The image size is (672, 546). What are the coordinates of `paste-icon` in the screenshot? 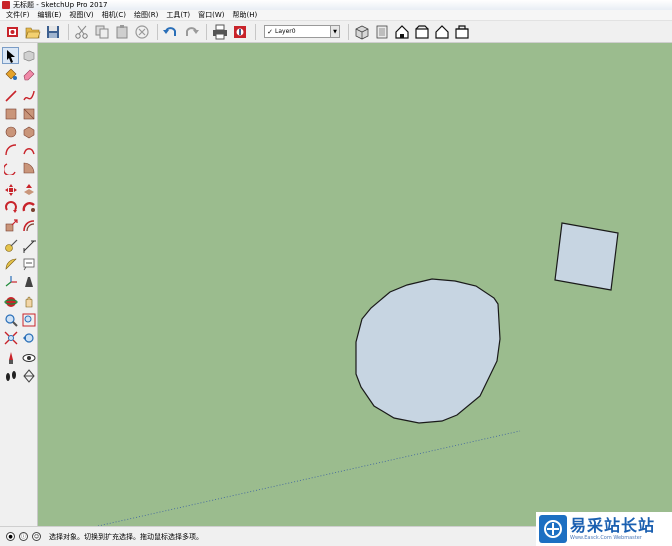 It's located at (122, 32).